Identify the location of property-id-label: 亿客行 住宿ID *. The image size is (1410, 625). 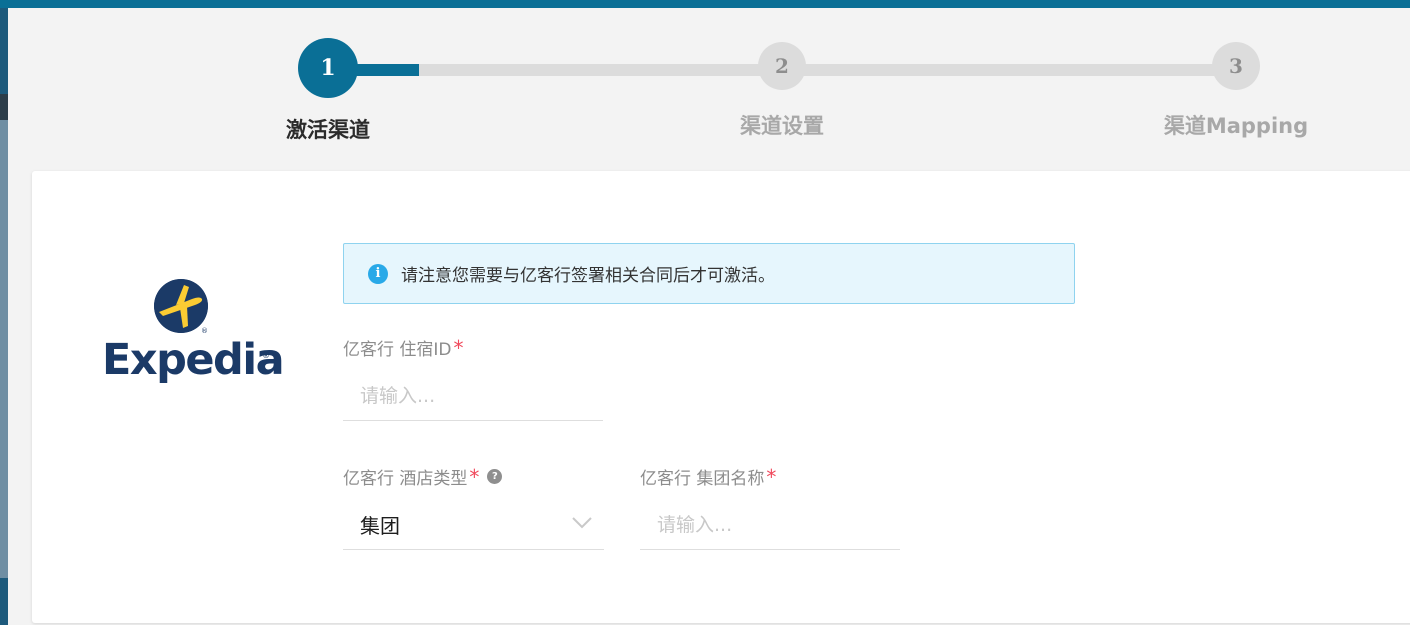
(403, 348).